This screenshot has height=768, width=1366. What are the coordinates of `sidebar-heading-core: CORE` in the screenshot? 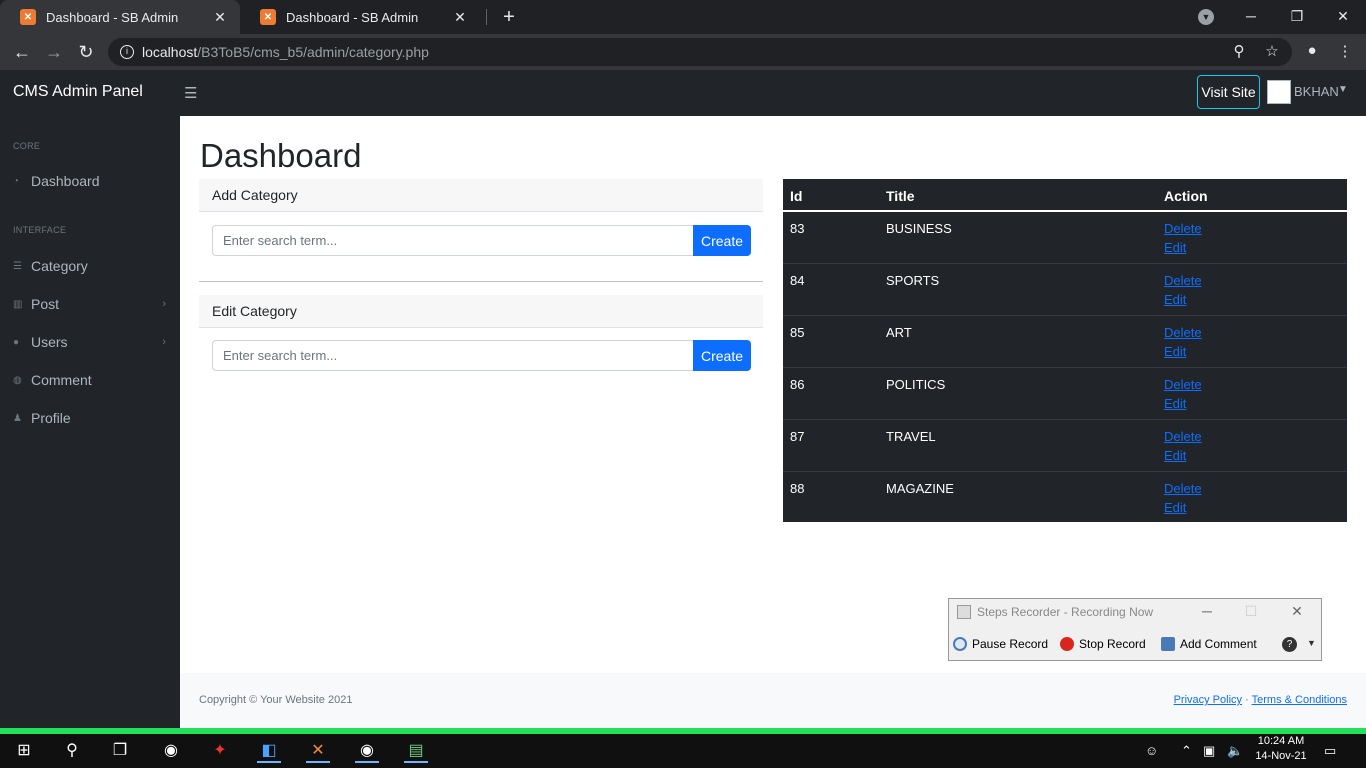 It's located at (27, 146).